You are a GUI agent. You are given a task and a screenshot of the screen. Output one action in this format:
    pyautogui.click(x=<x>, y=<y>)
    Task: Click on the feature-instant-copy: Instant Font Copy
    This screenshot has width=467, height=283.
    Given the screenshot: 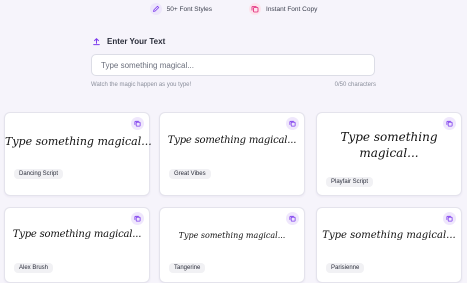 What is the action you would take?
    pyautogui.click(x=283, y=9)
    